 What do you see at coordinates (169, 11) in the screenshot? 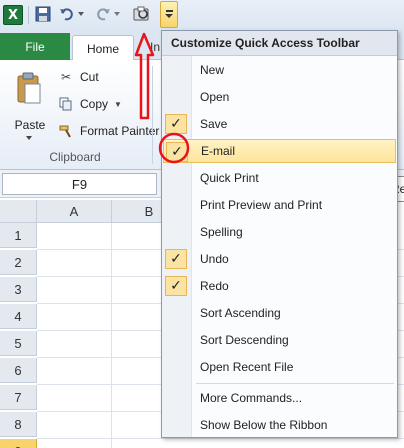
I see `qat-dropdown-bar-icon` at bounding box center [169, 11].